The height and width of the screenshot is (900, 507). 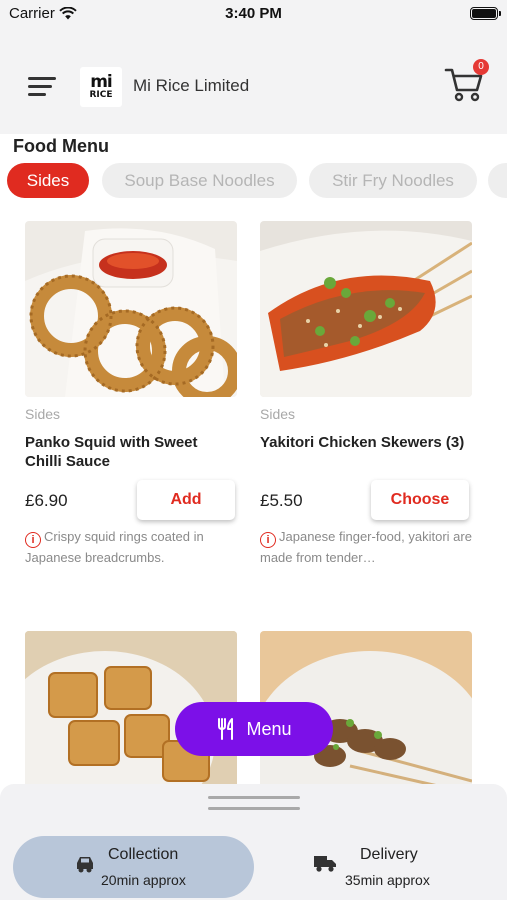 I want to click on product-price: £5.50, so click(x=281, y=500).